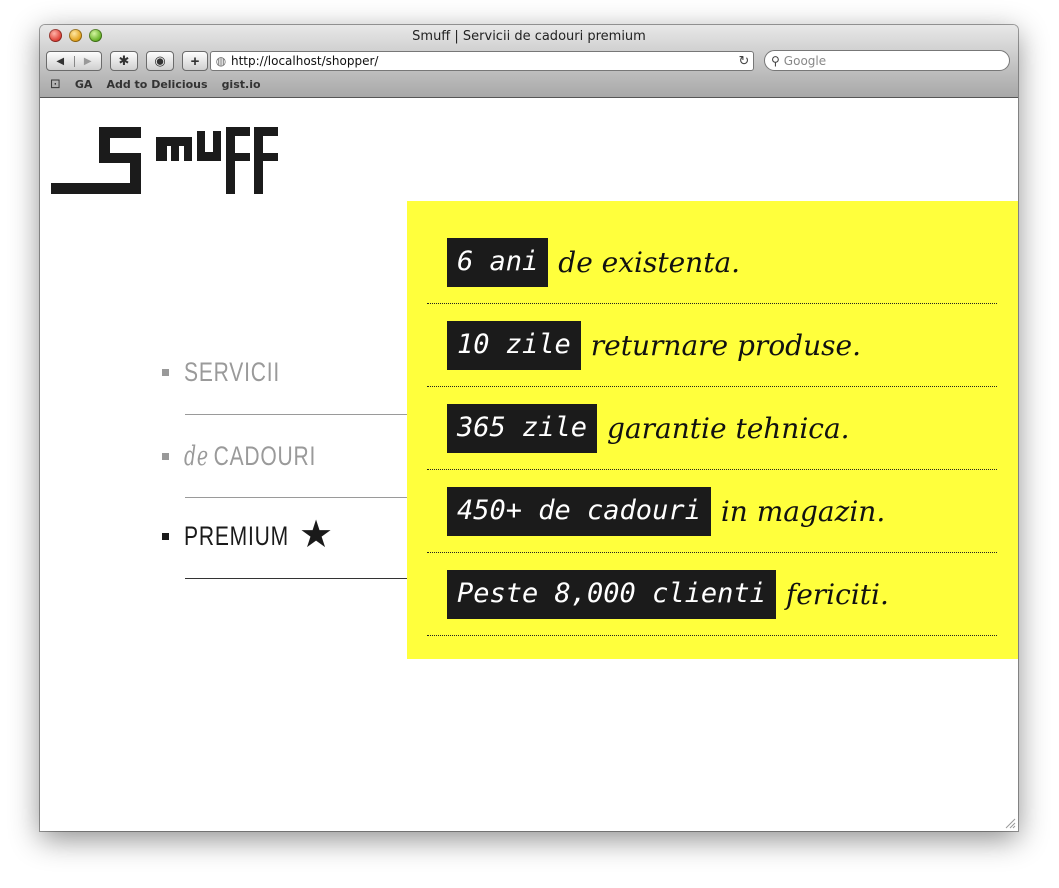 The image size is (1059, 888). What do you see at coordinates (712, 511) in the screenshot?
I see `fact-row: 450+ de cadouri in magazin.` at bounding box center [712, 511].